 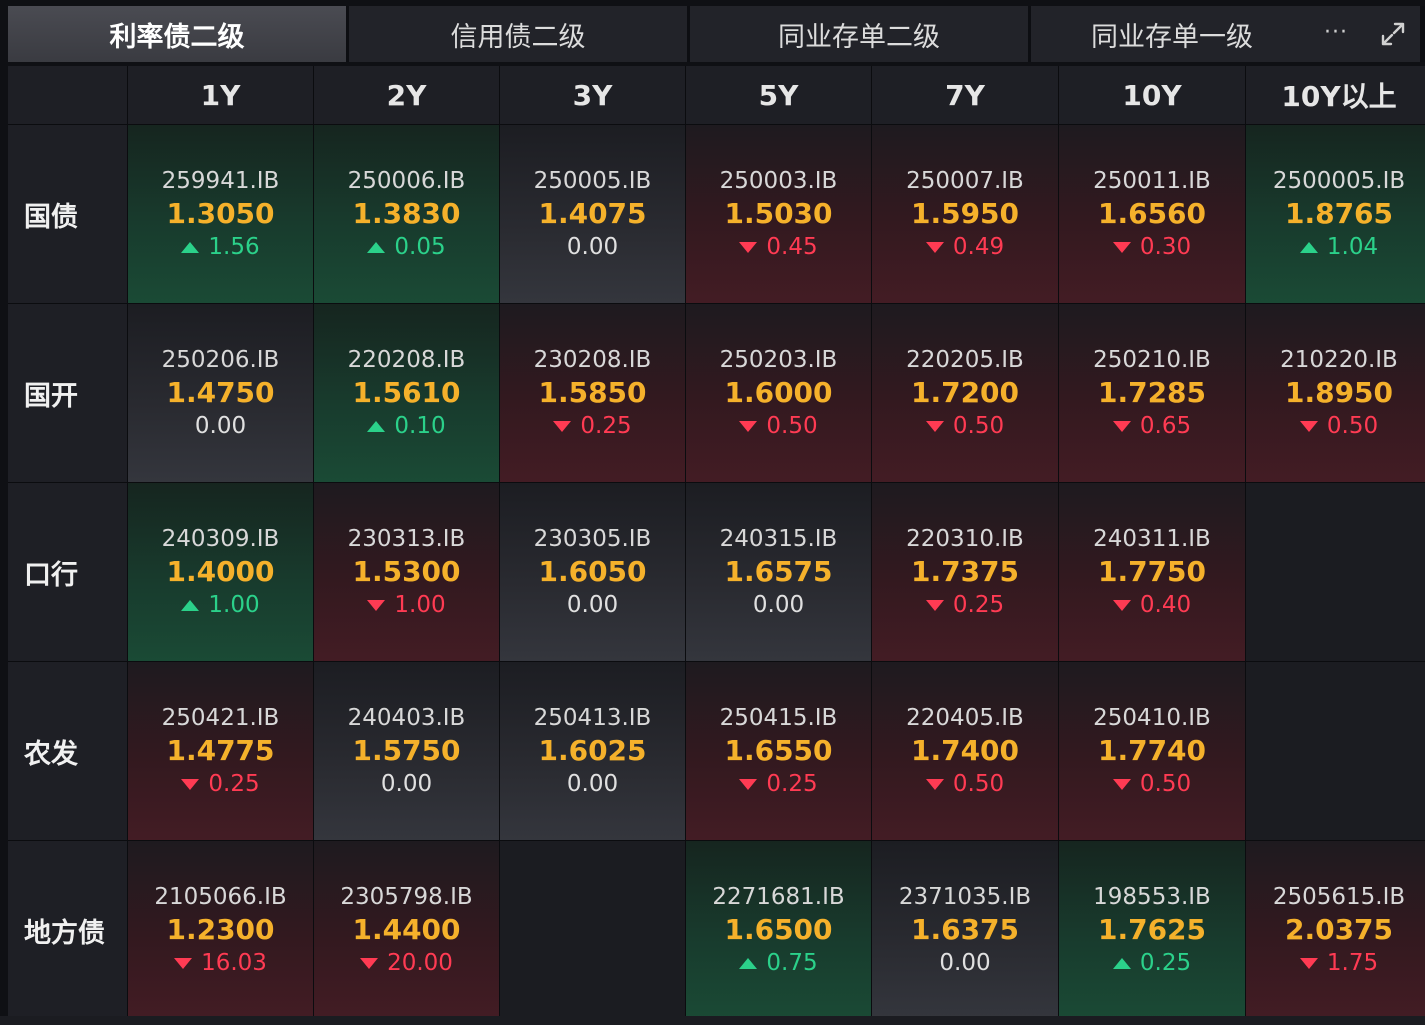 I want to click on bond-code: 2305798.IB, so click(x=406, y=897).